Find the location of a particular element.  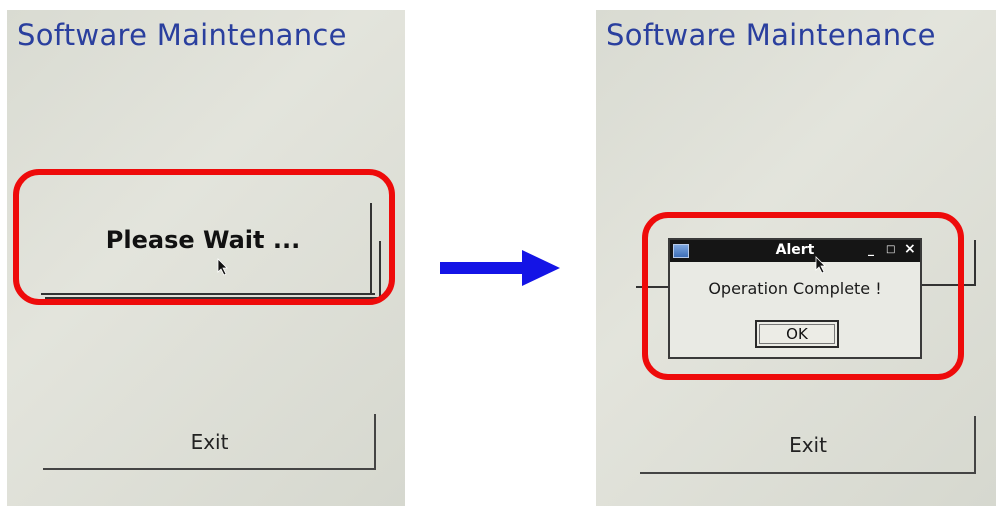

right-arrow-icon is located at coordinates (501, 270).